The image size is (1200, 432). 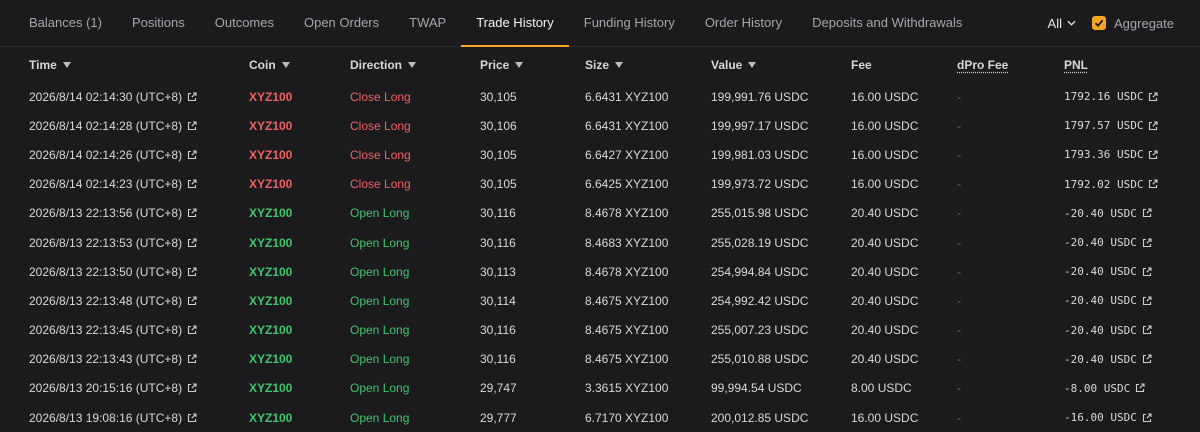 What do you see at coordinates (498, 417) in the screenshot?
I see `price-cell: 29,777` at bounding box center [498, 417].